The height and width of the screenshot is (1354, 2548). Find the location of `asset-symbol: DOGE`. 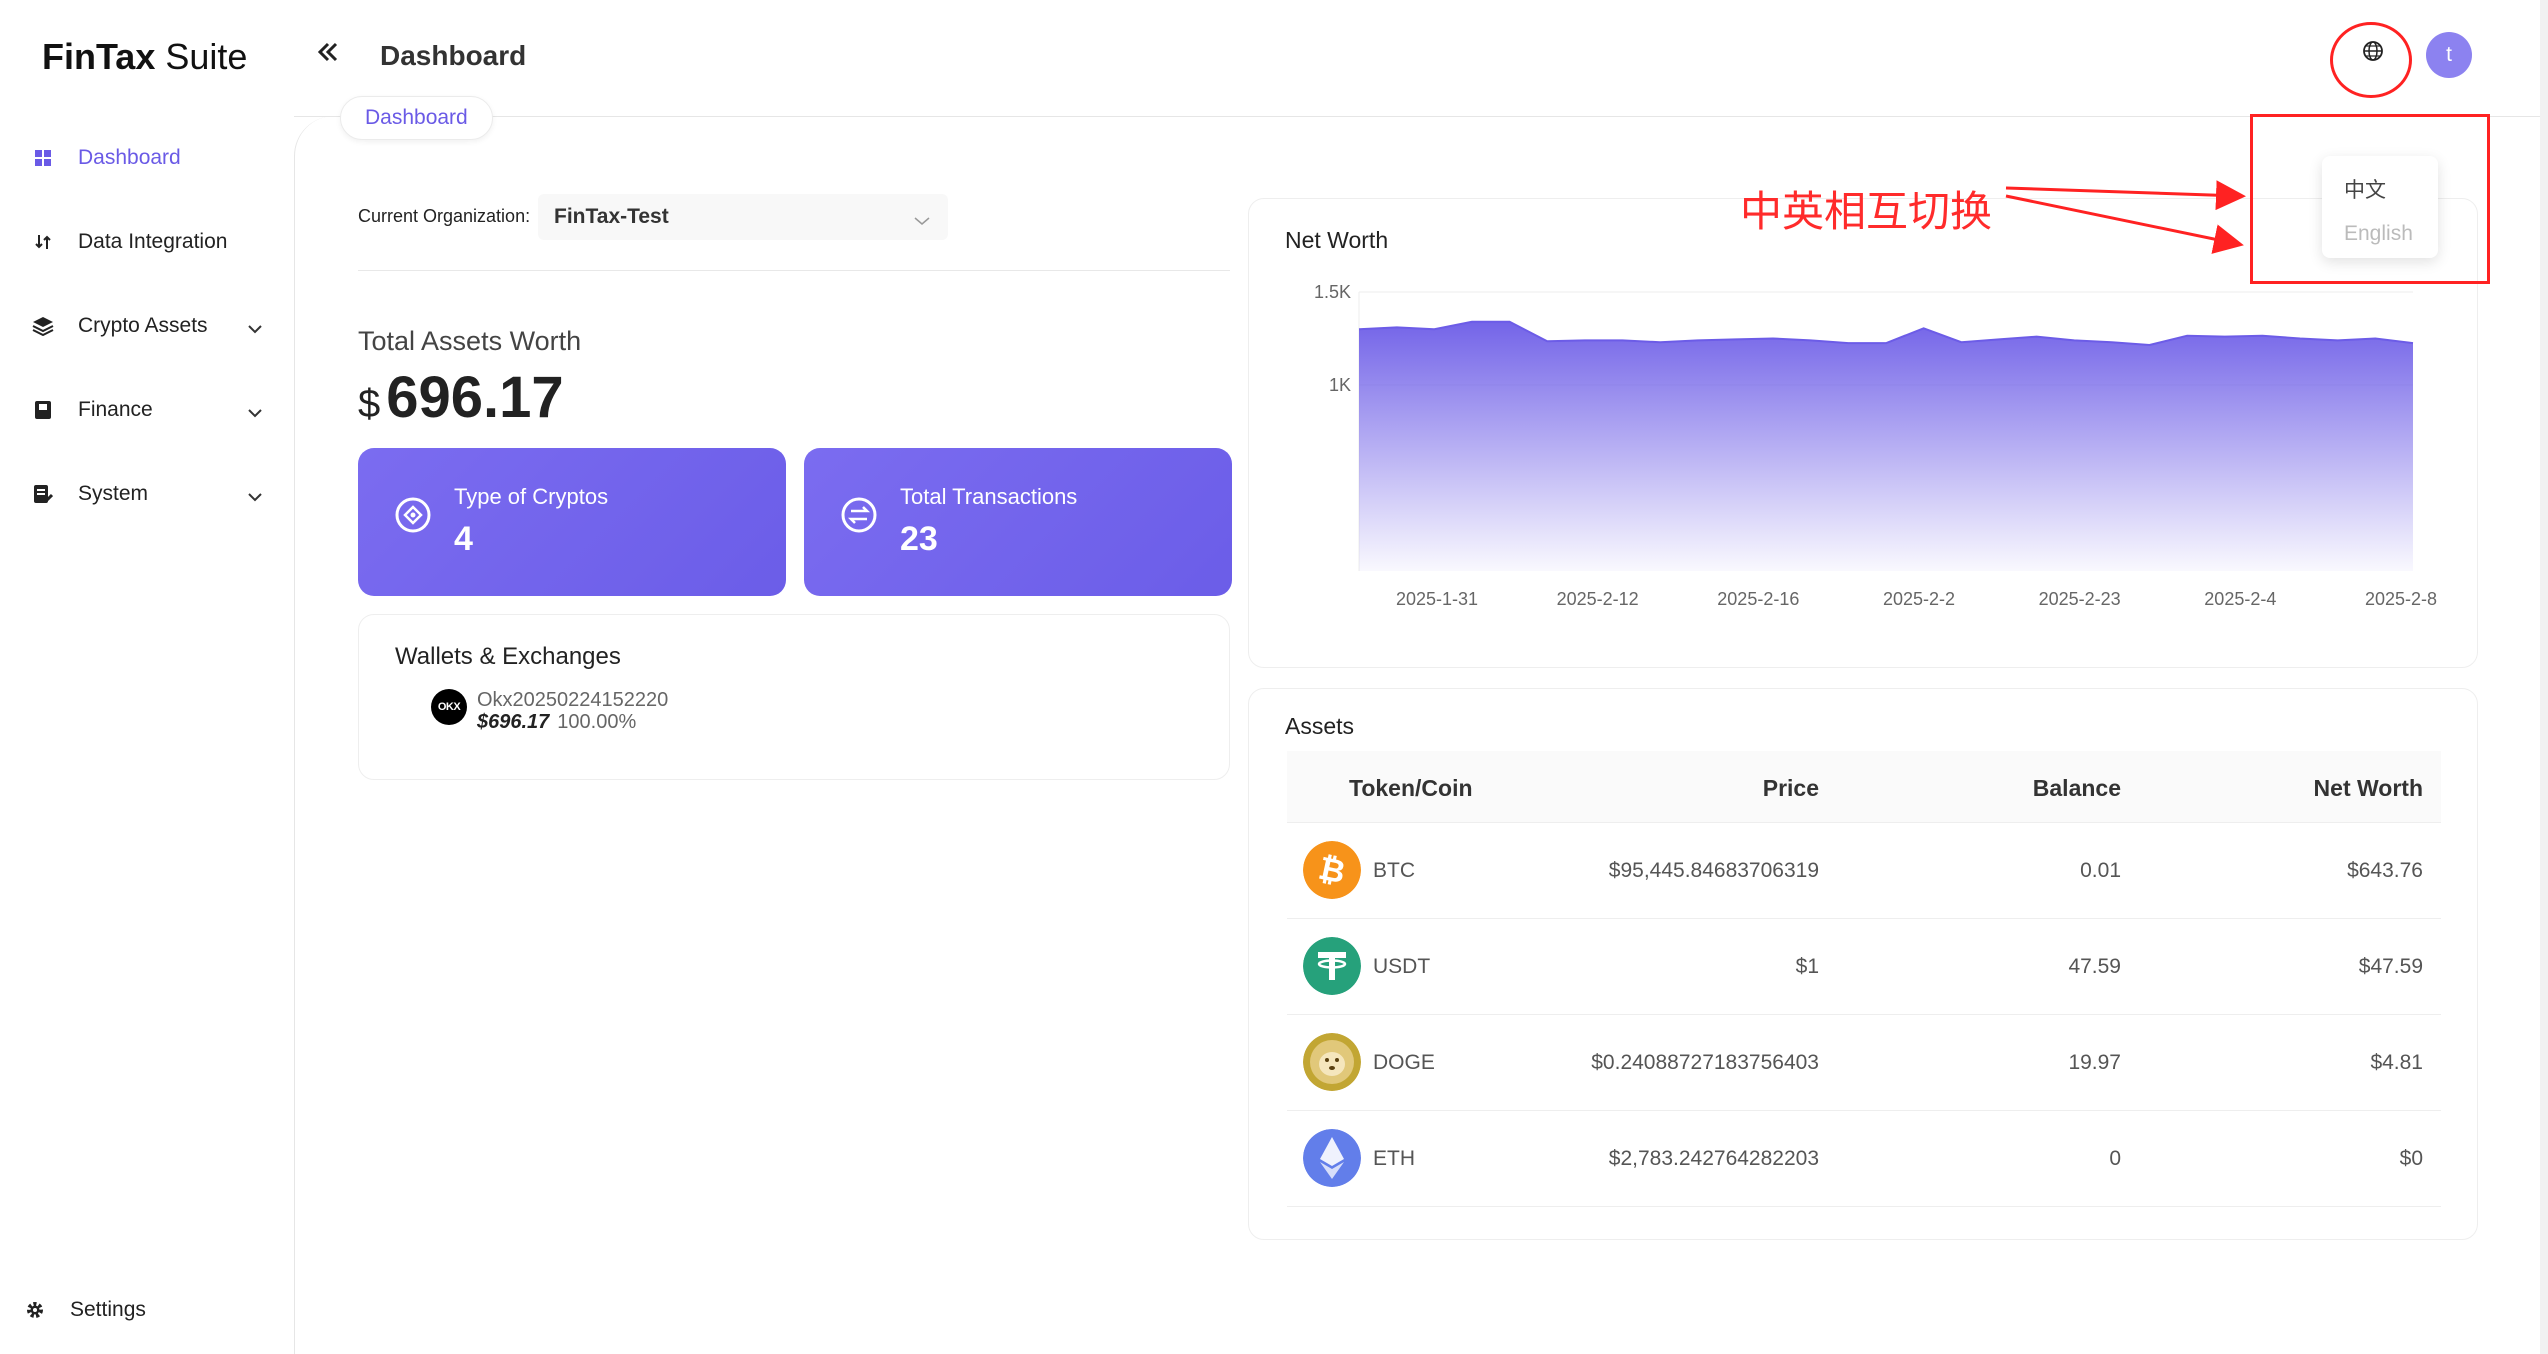

asset-symbol: DOGE is located at coordinates (1404, 1062).